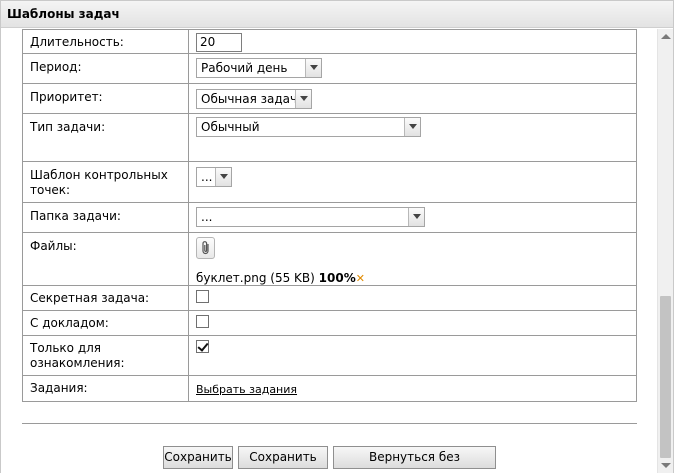 The image size is (674, 473). What do you see at coordinates (105, 259) in the screenshot?
I see `files-label: Файлы:` at bounding box center [105, 259].